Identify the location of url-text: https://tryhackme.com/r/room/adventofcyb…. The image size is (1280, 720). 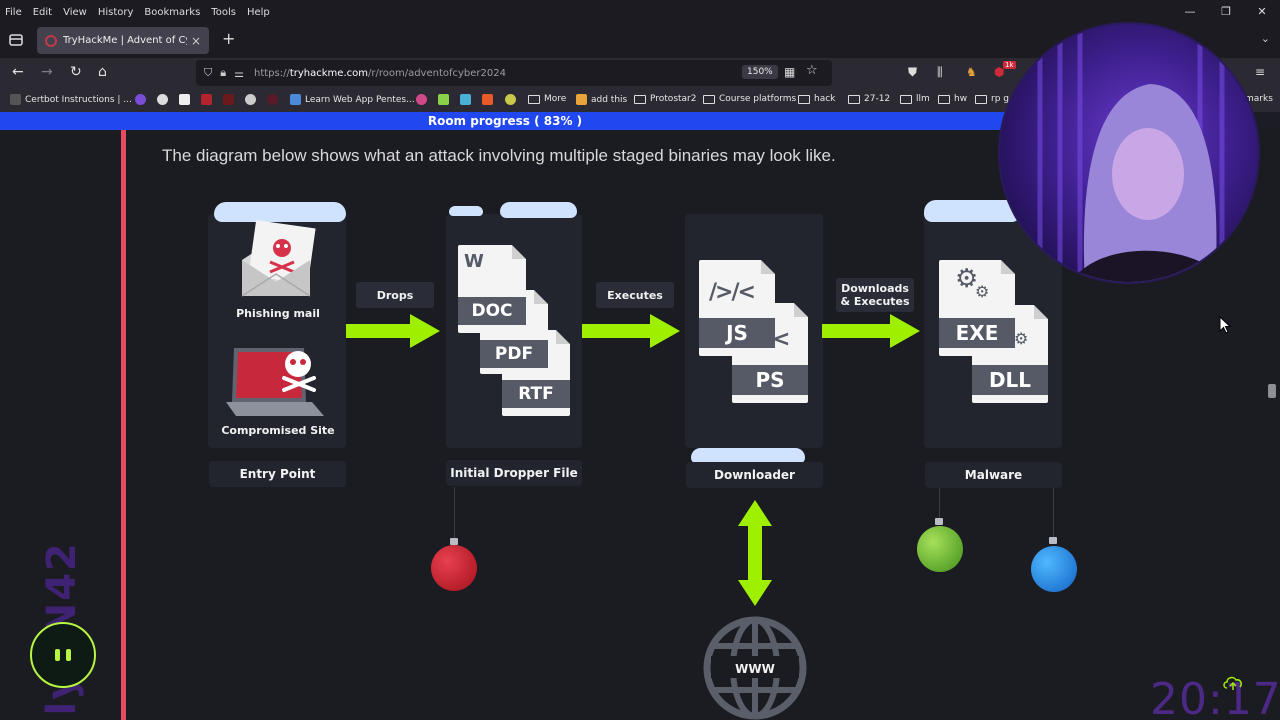
(380, 73).